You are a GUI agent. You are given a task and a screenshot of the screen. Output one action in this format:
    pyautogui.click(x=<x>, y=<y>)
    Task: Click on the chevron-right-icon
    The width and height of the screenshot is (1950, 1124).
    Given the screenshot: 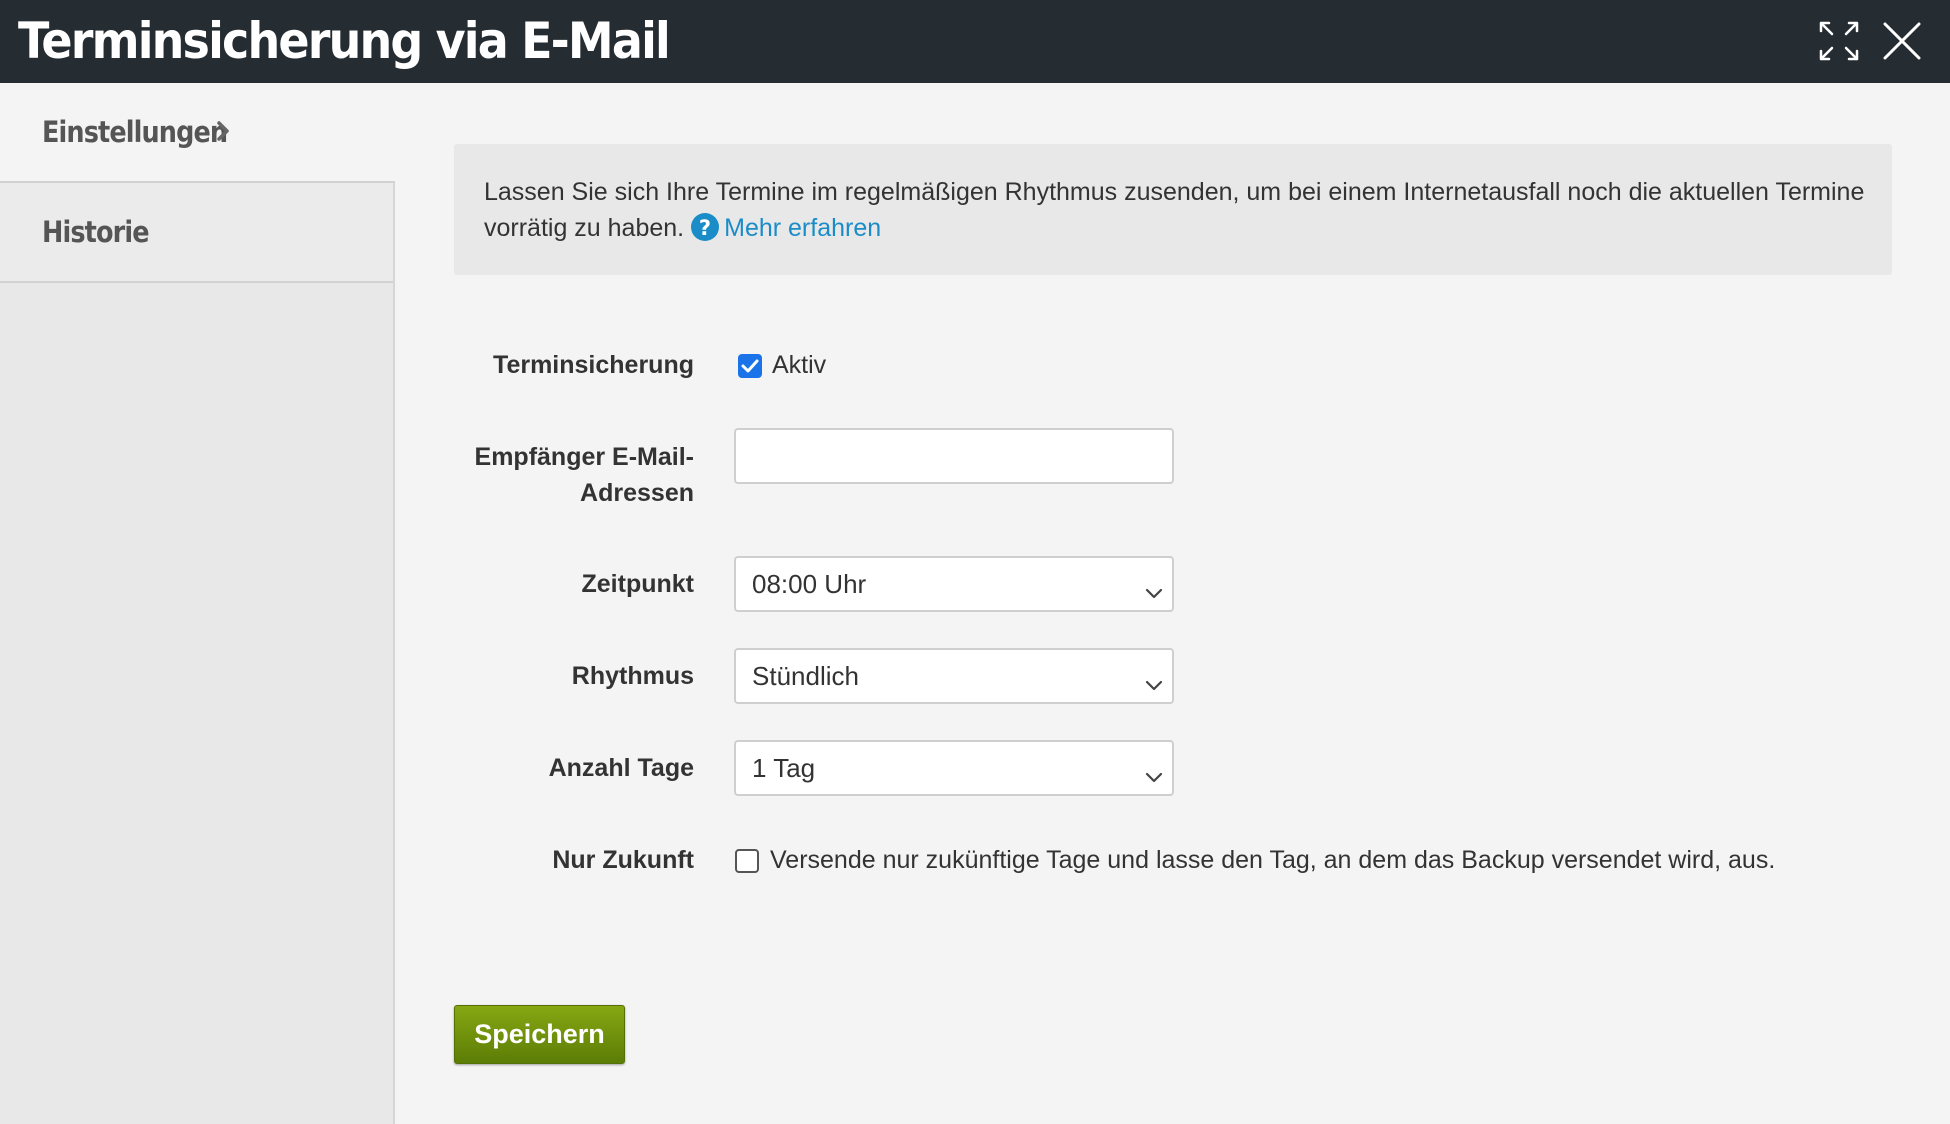 What is the action you would take?
    pyautogui.click(x=223, y=133)
    